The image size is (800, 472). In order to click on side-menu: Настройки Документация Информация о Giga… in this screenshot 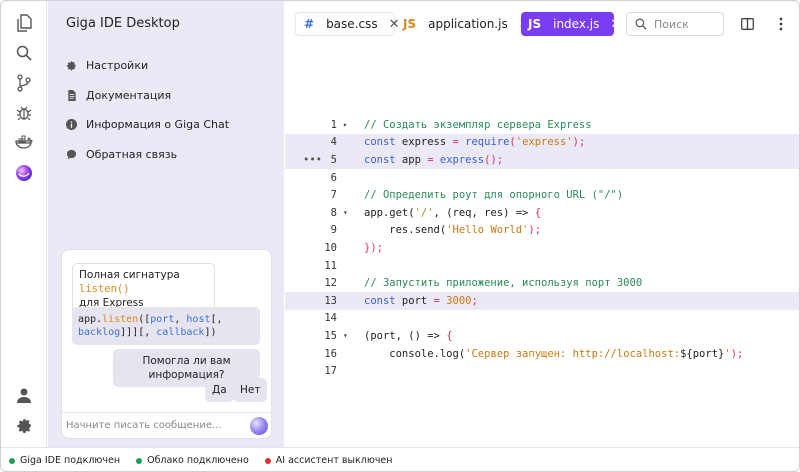, I will do `click(171, 110)`.